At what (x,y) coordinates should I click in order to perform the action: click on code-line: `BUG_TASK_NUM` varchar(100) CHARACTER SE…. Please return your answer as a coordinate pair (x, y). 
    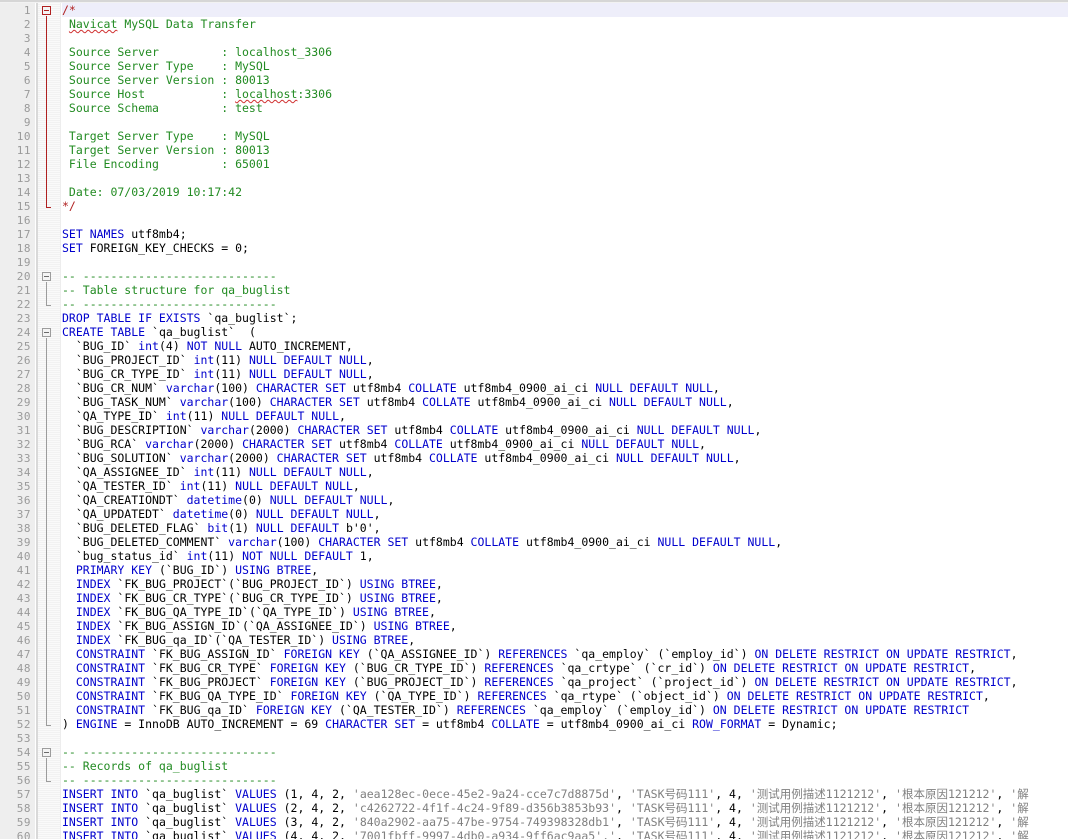
    Looking at the image, I should click on (565, 402).